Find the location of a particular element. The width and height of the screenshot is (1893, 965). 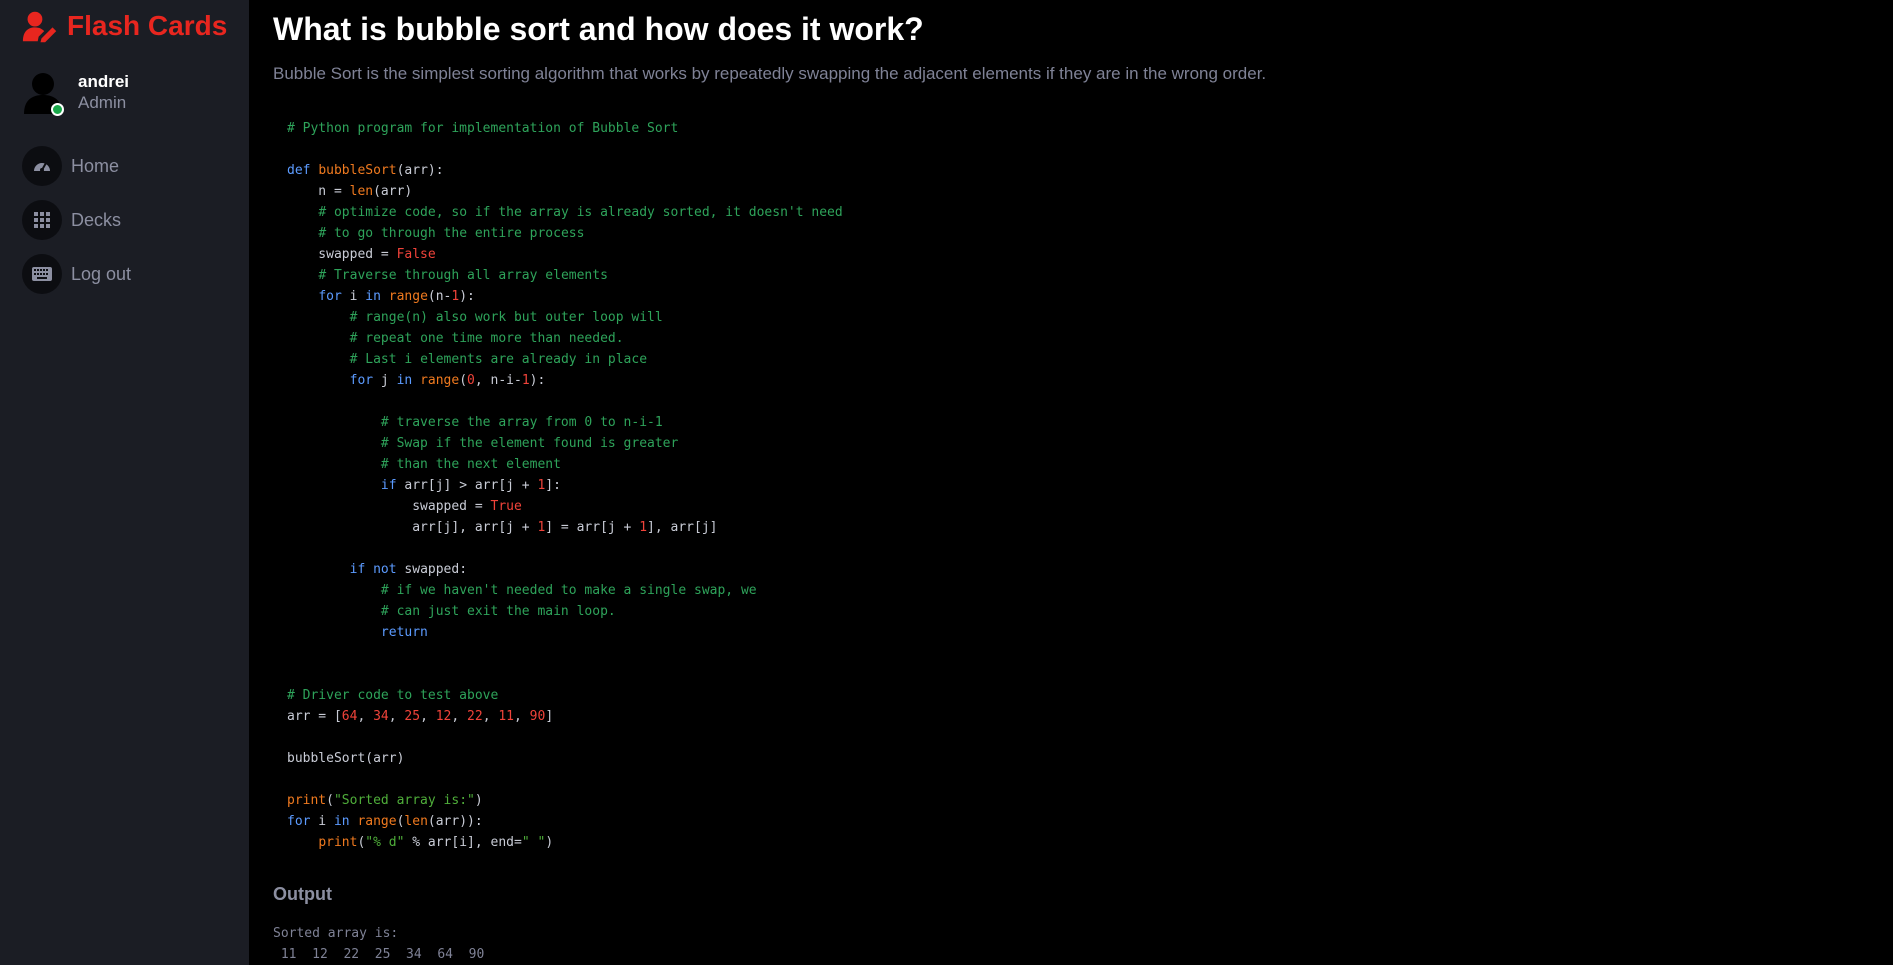

output-block: Sorted array is: 11 12 22 25 34 64 90 is located at coordinates (378, 944).